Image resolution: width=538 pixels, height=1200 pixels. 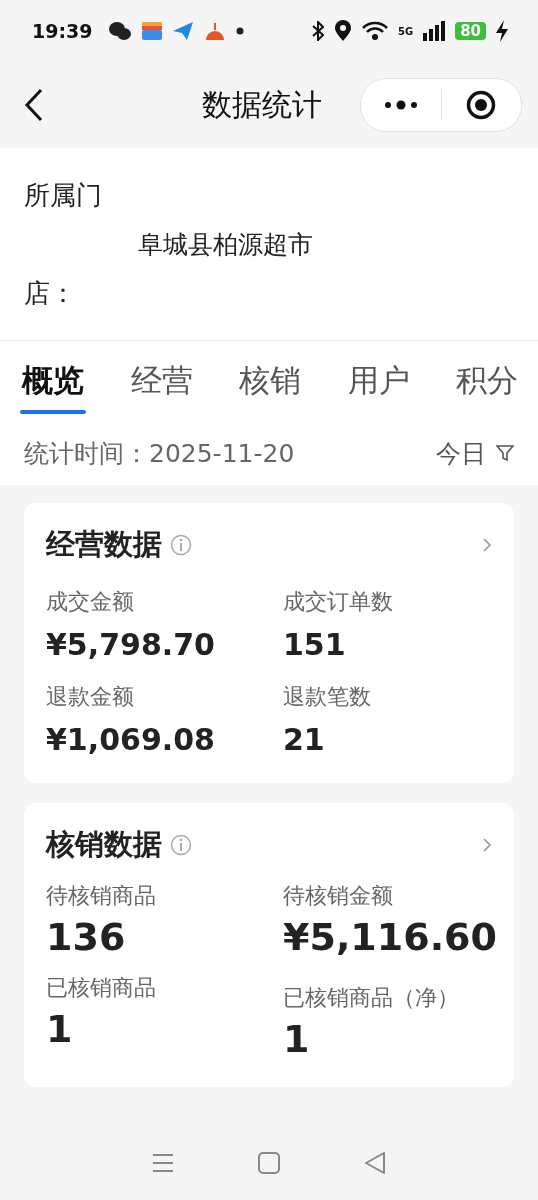 I want to click on battery-level: 80, so click(x=470, y=31).